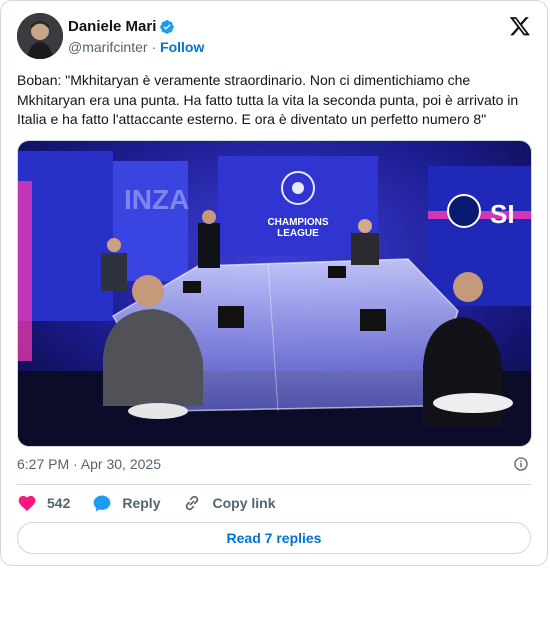 The height and width of the screenshot is (641, 550). What do you see at coordinates (192, 503) in the screenshot?
I see `link-icon` at bounding box center [192, 503].